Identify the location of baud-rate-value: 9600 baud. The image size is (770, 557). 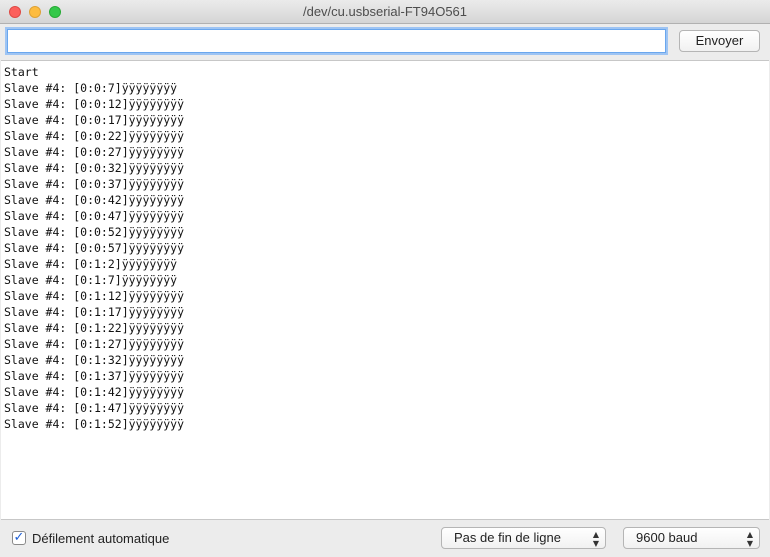
(667, 537).